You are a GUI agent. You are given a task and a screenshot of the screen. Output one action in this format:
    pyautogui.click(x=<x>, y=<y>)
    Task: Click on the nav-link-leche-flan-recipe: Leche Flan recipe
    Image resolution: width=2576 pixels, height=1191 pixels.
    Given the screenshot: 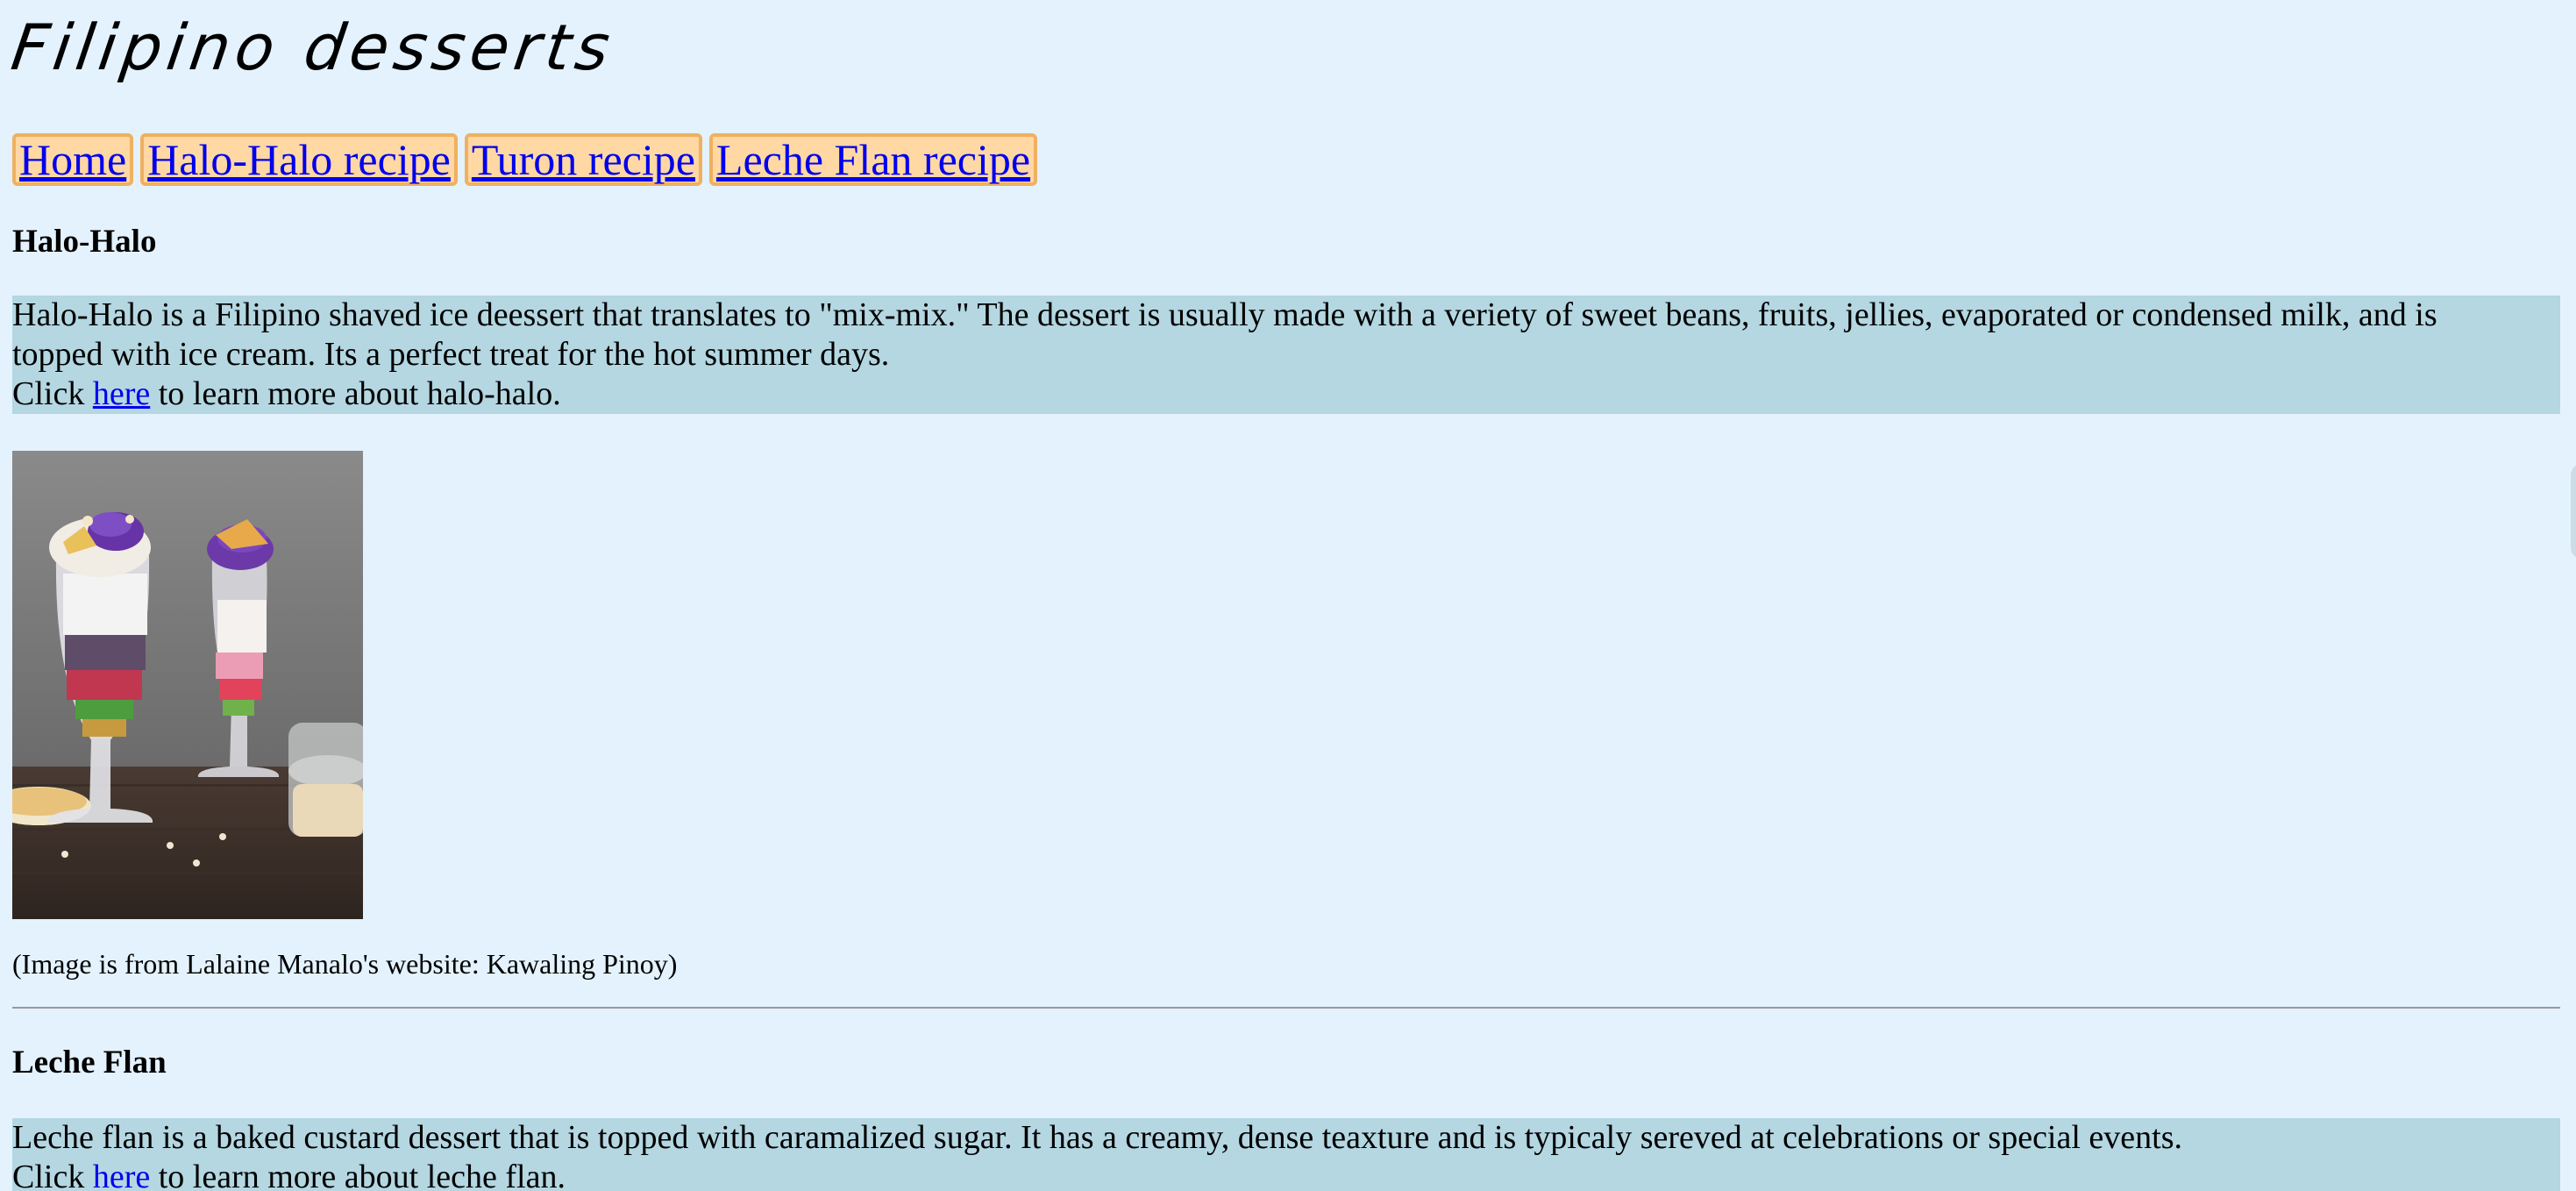 What is the action you would take?
    pyautogui.click(x=873, y=159)
    